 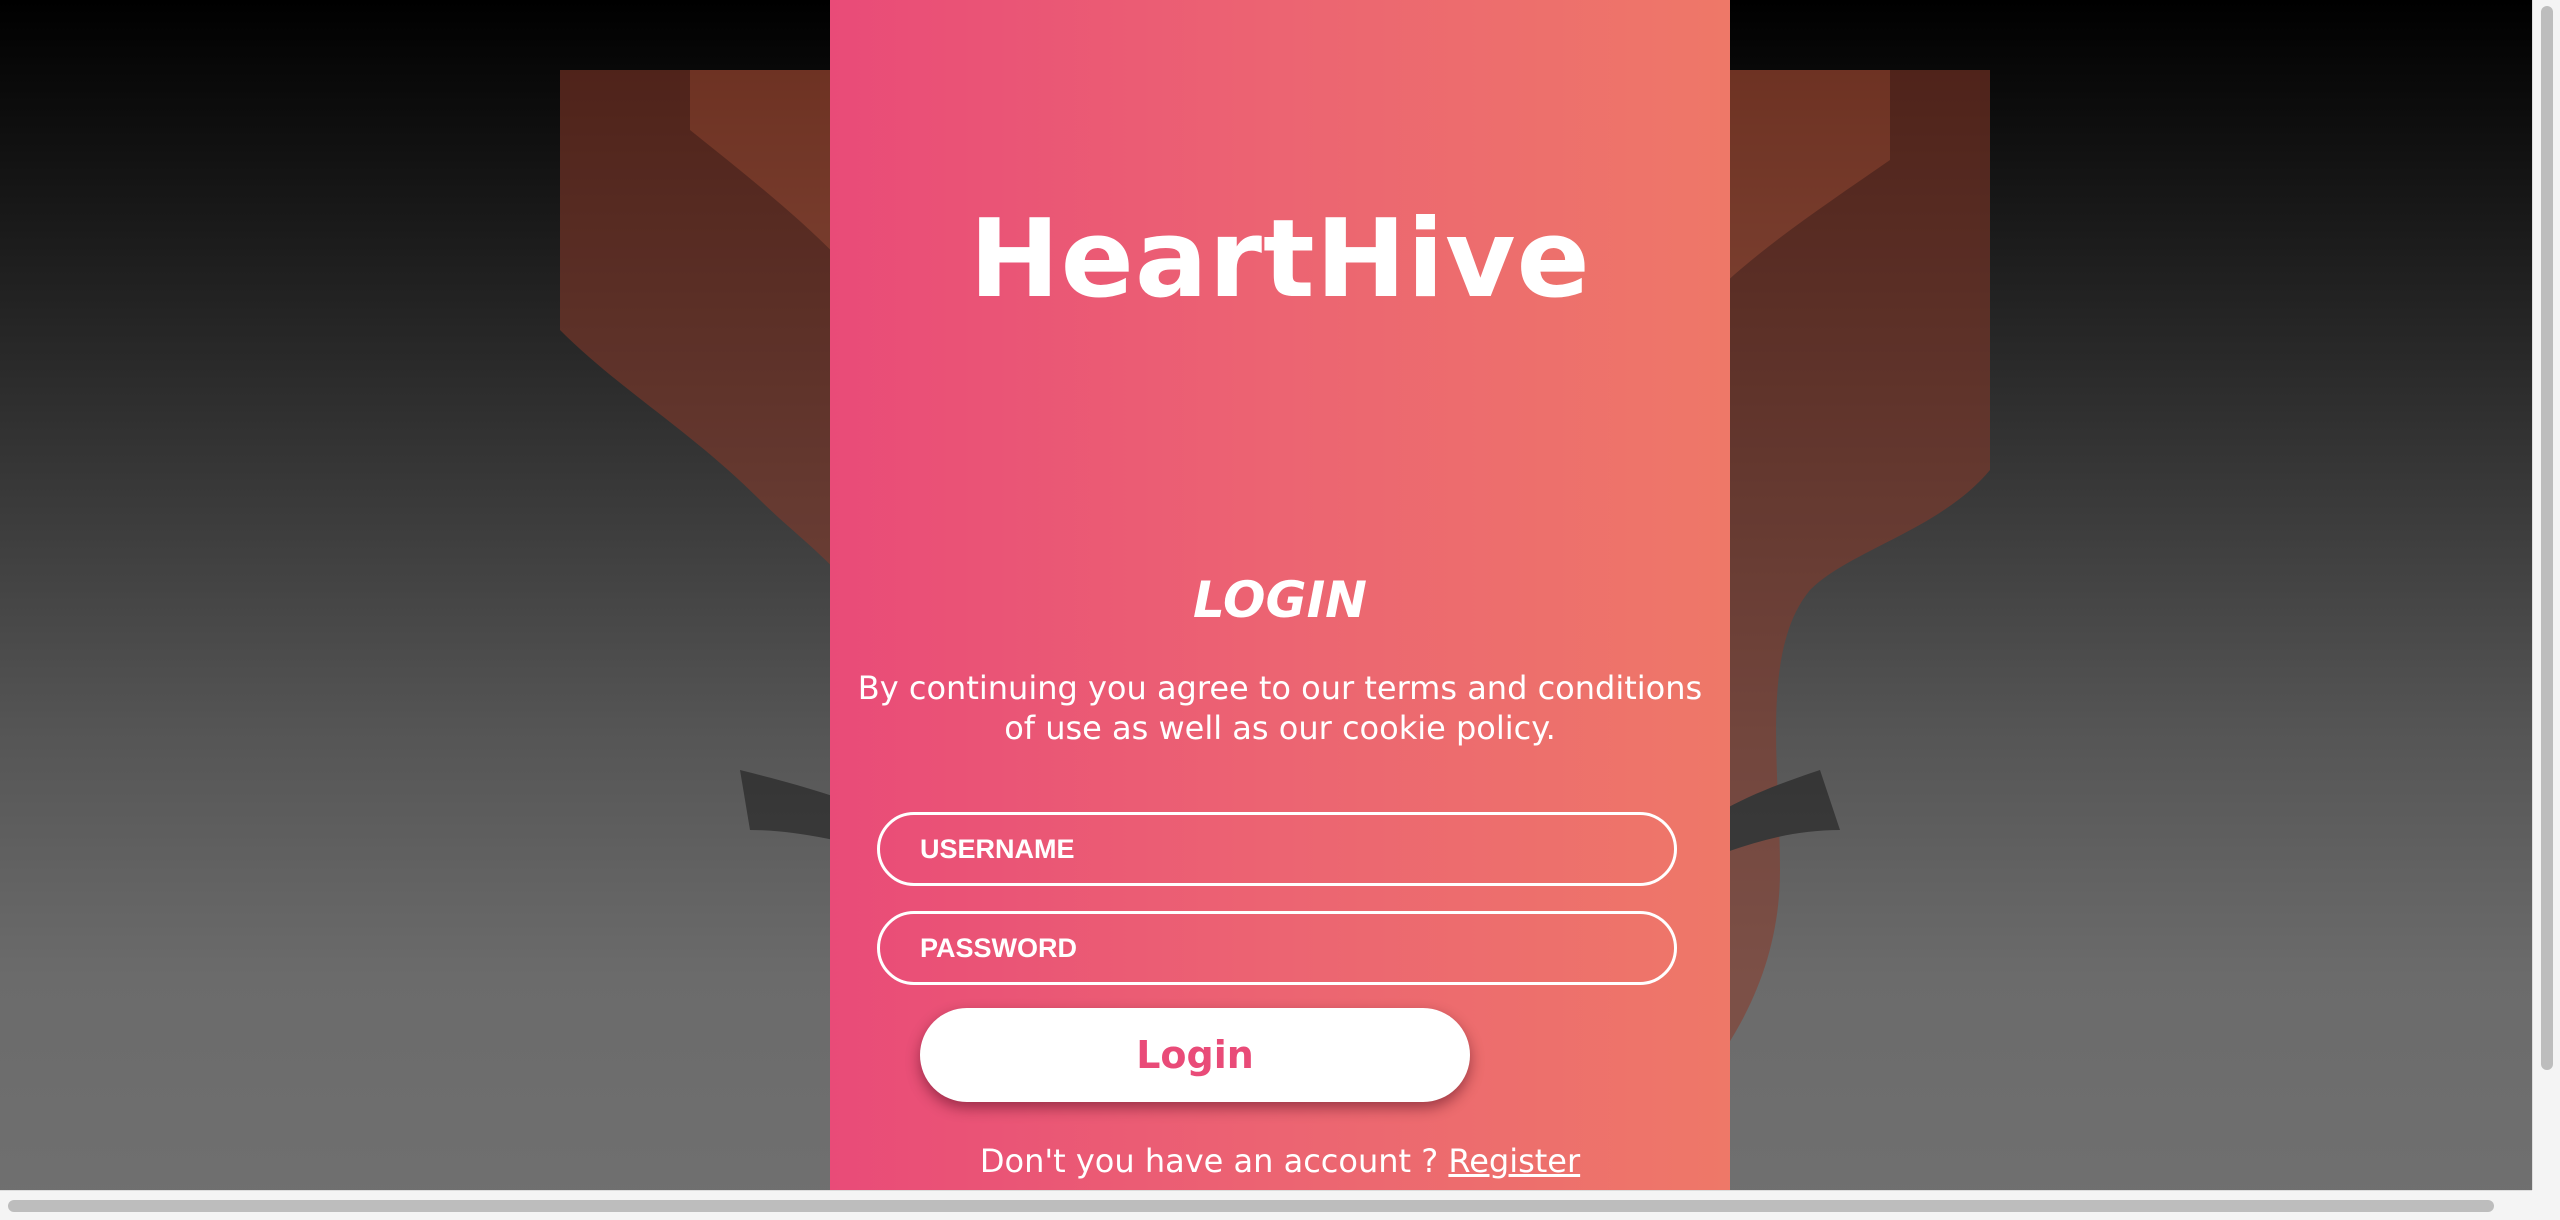 I want to click on register-link: Register, so click(x=1514, y=1161).